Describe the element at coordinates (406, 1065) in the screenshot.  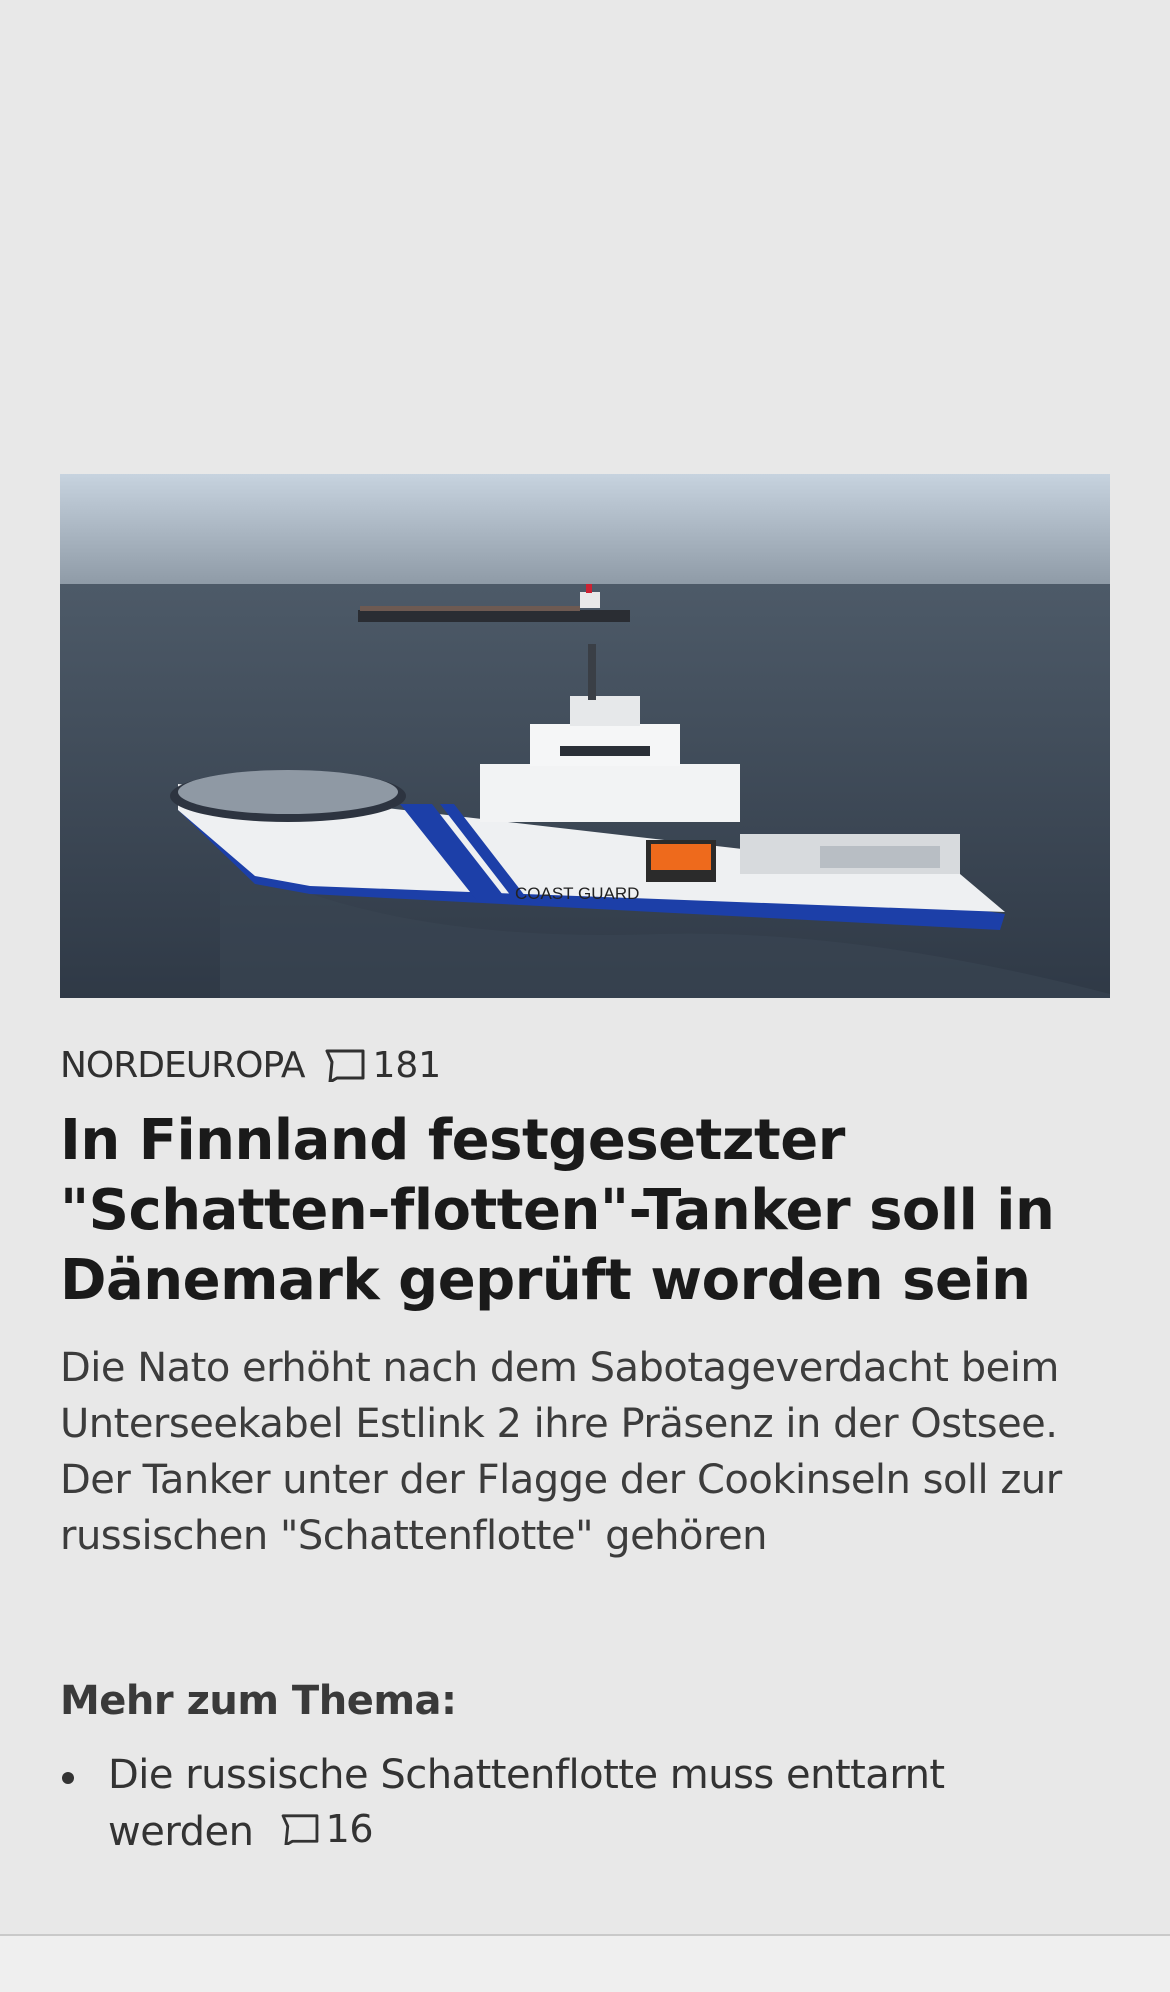
I see `comment-count: 181` at that location.